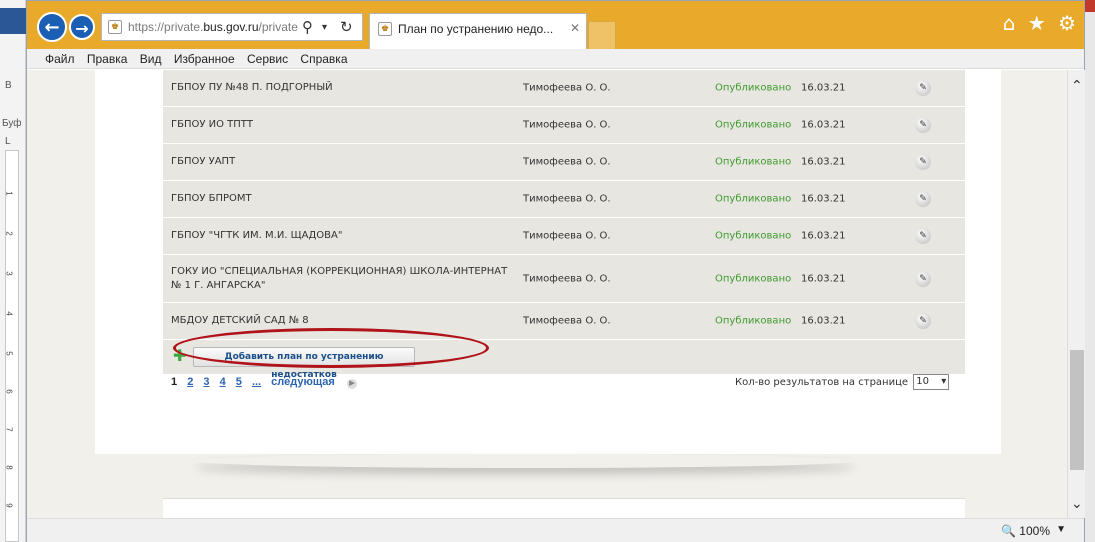  Describe the element at coordinates (8, 141) in the screenshot. I see `background-label: L` at that location.